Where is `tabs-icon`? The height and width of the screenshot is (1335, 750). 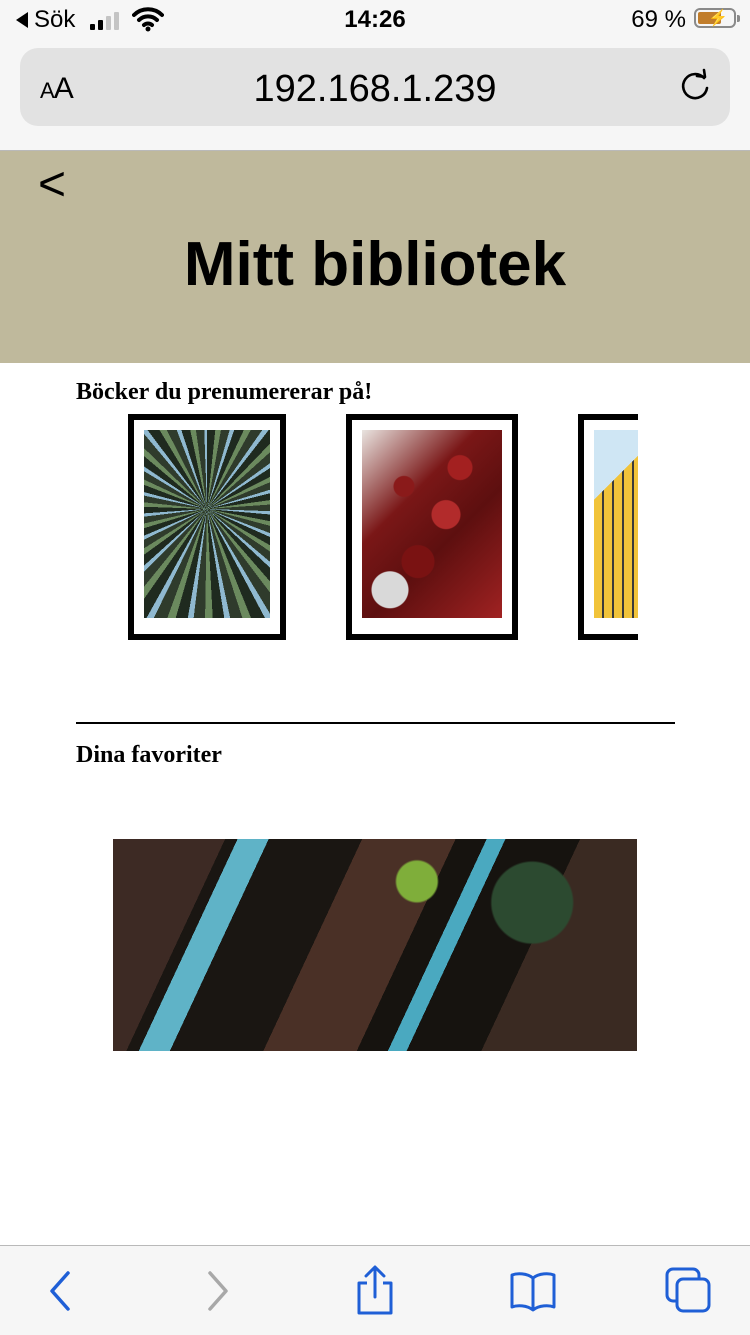
tabs-icon is located at coordinates (689, 1291).